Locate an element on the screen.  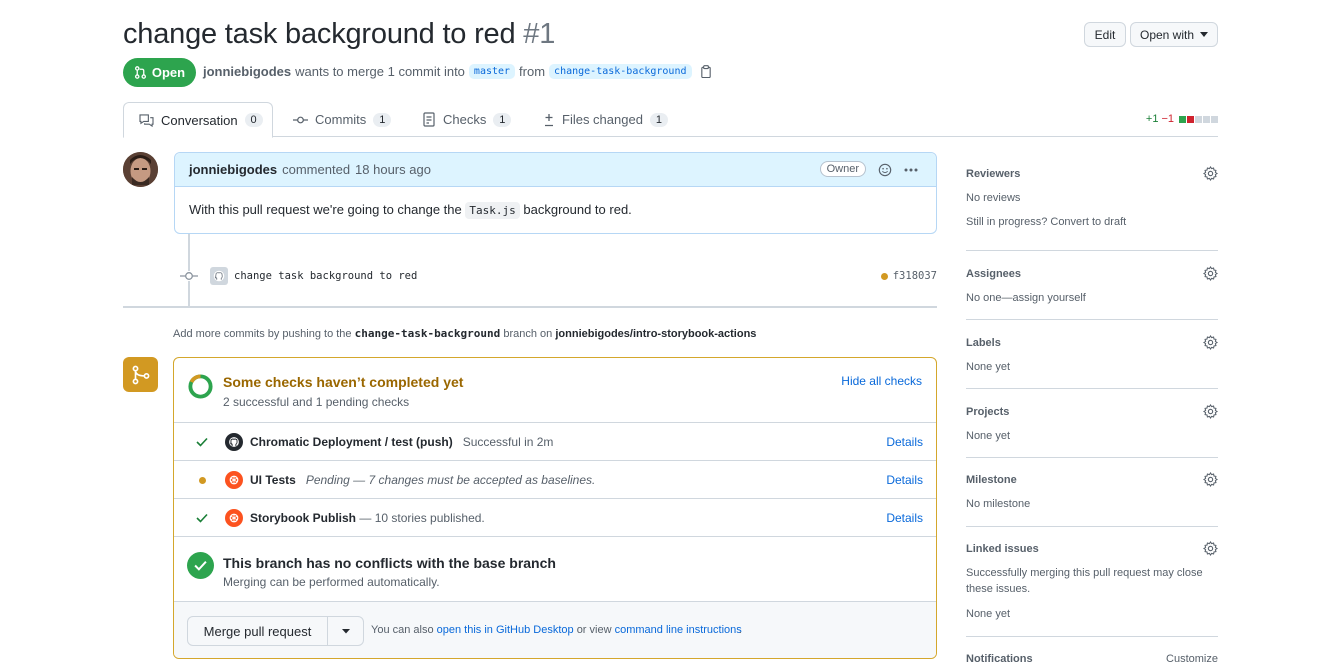
github-desktop-link: open this in GitHub Desktop is located at coordinates (505, 630).